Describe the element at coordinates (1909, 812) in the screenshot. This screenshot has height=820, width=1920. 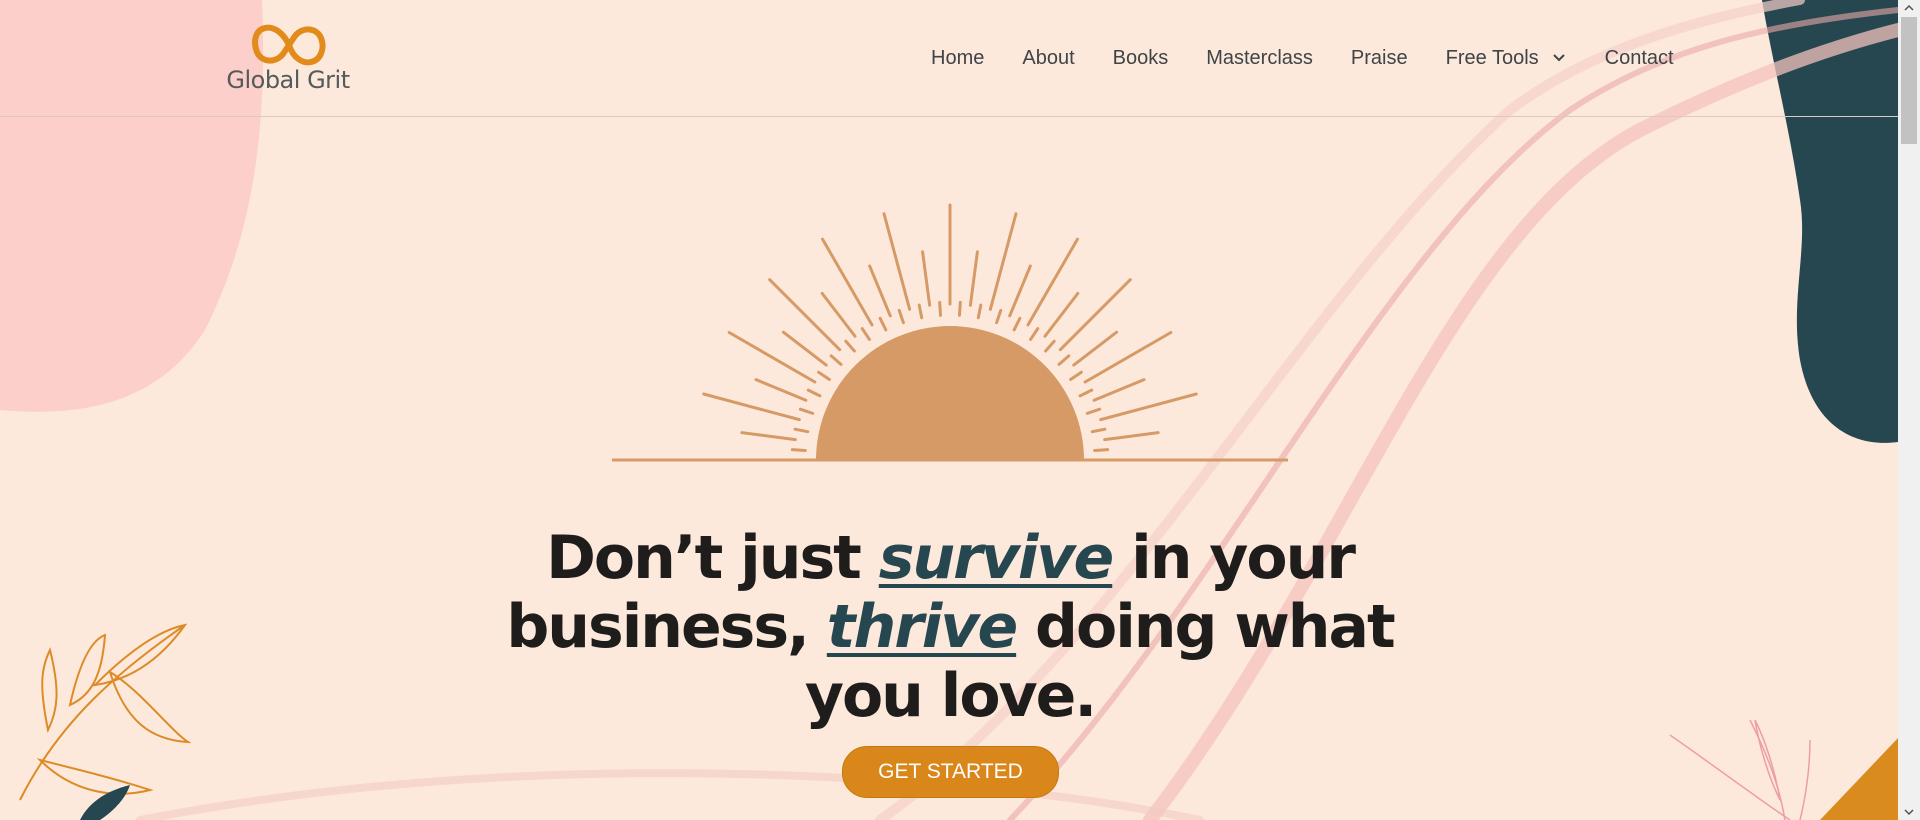
I see `scroll-down-arrow-icon` at that location.